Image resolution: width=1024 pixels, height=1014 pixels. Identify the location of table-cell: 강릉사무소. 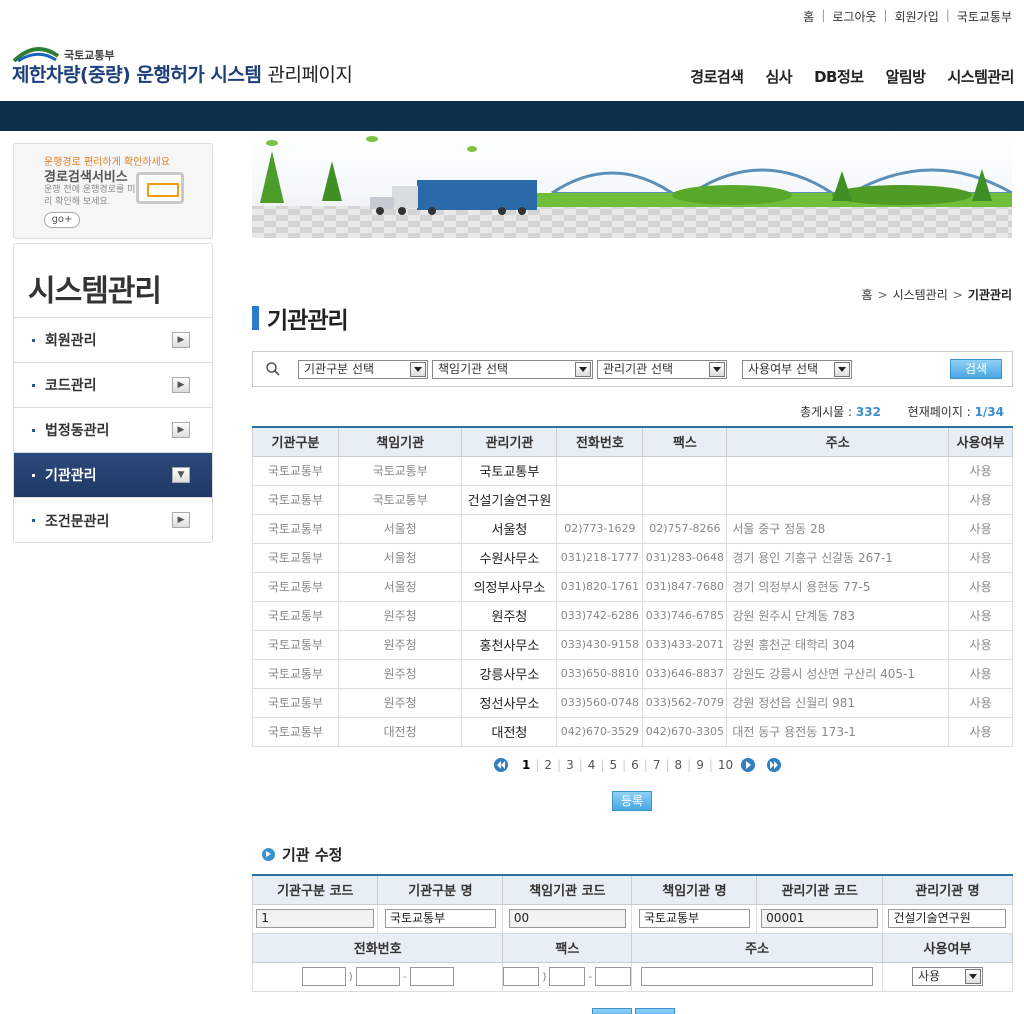
(509, 673).